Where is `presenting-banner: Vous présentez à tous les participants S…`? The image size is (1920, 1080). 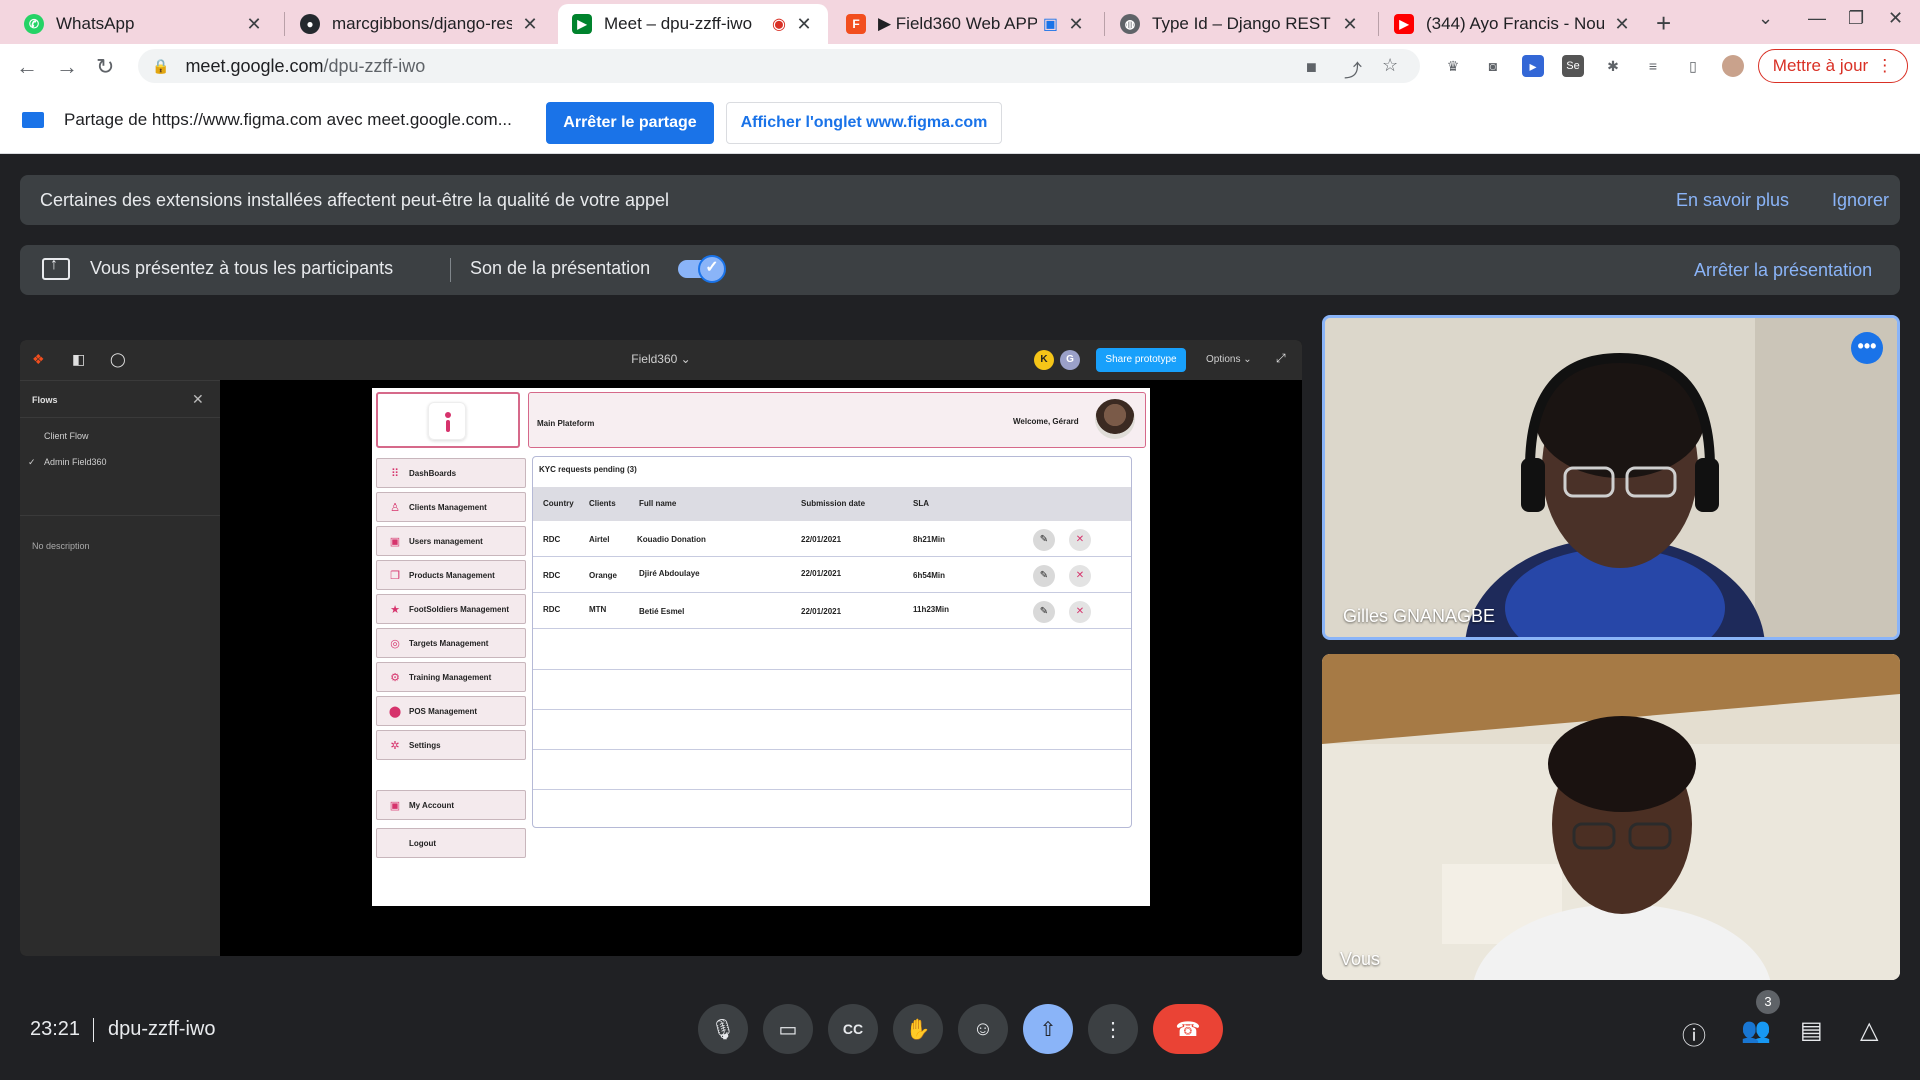 presenting-banner: Vous présentez à tous les participants S… is located at coordinates (960, 270).